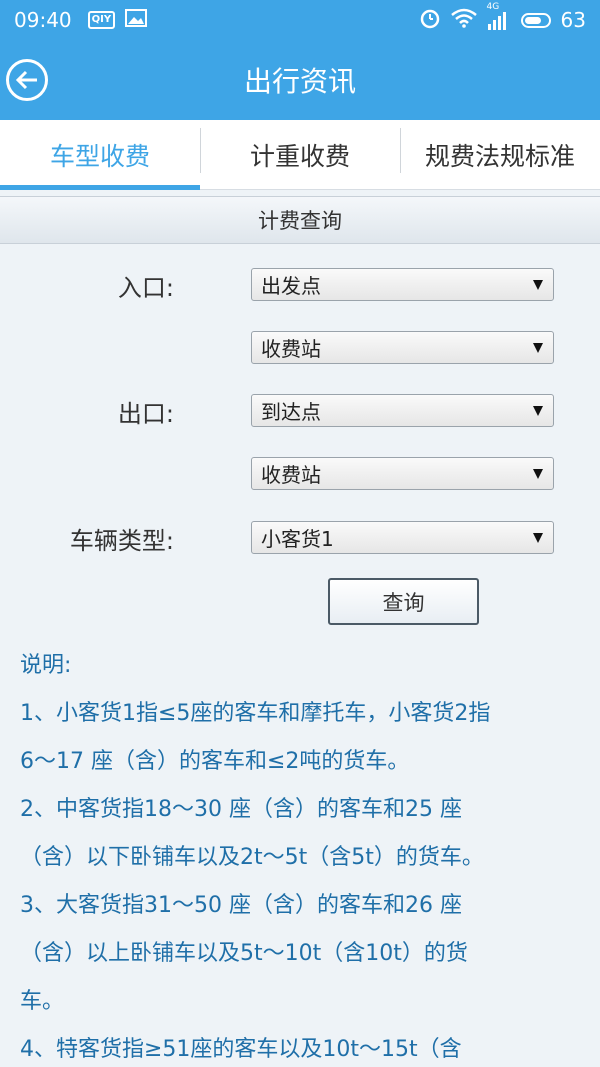  What do you see at coordinates (215, 761) in the screenshot?
I see `note-line: 6～17 座（含）的客车和≤2吨的货车。` at bounding box center [215, 761].